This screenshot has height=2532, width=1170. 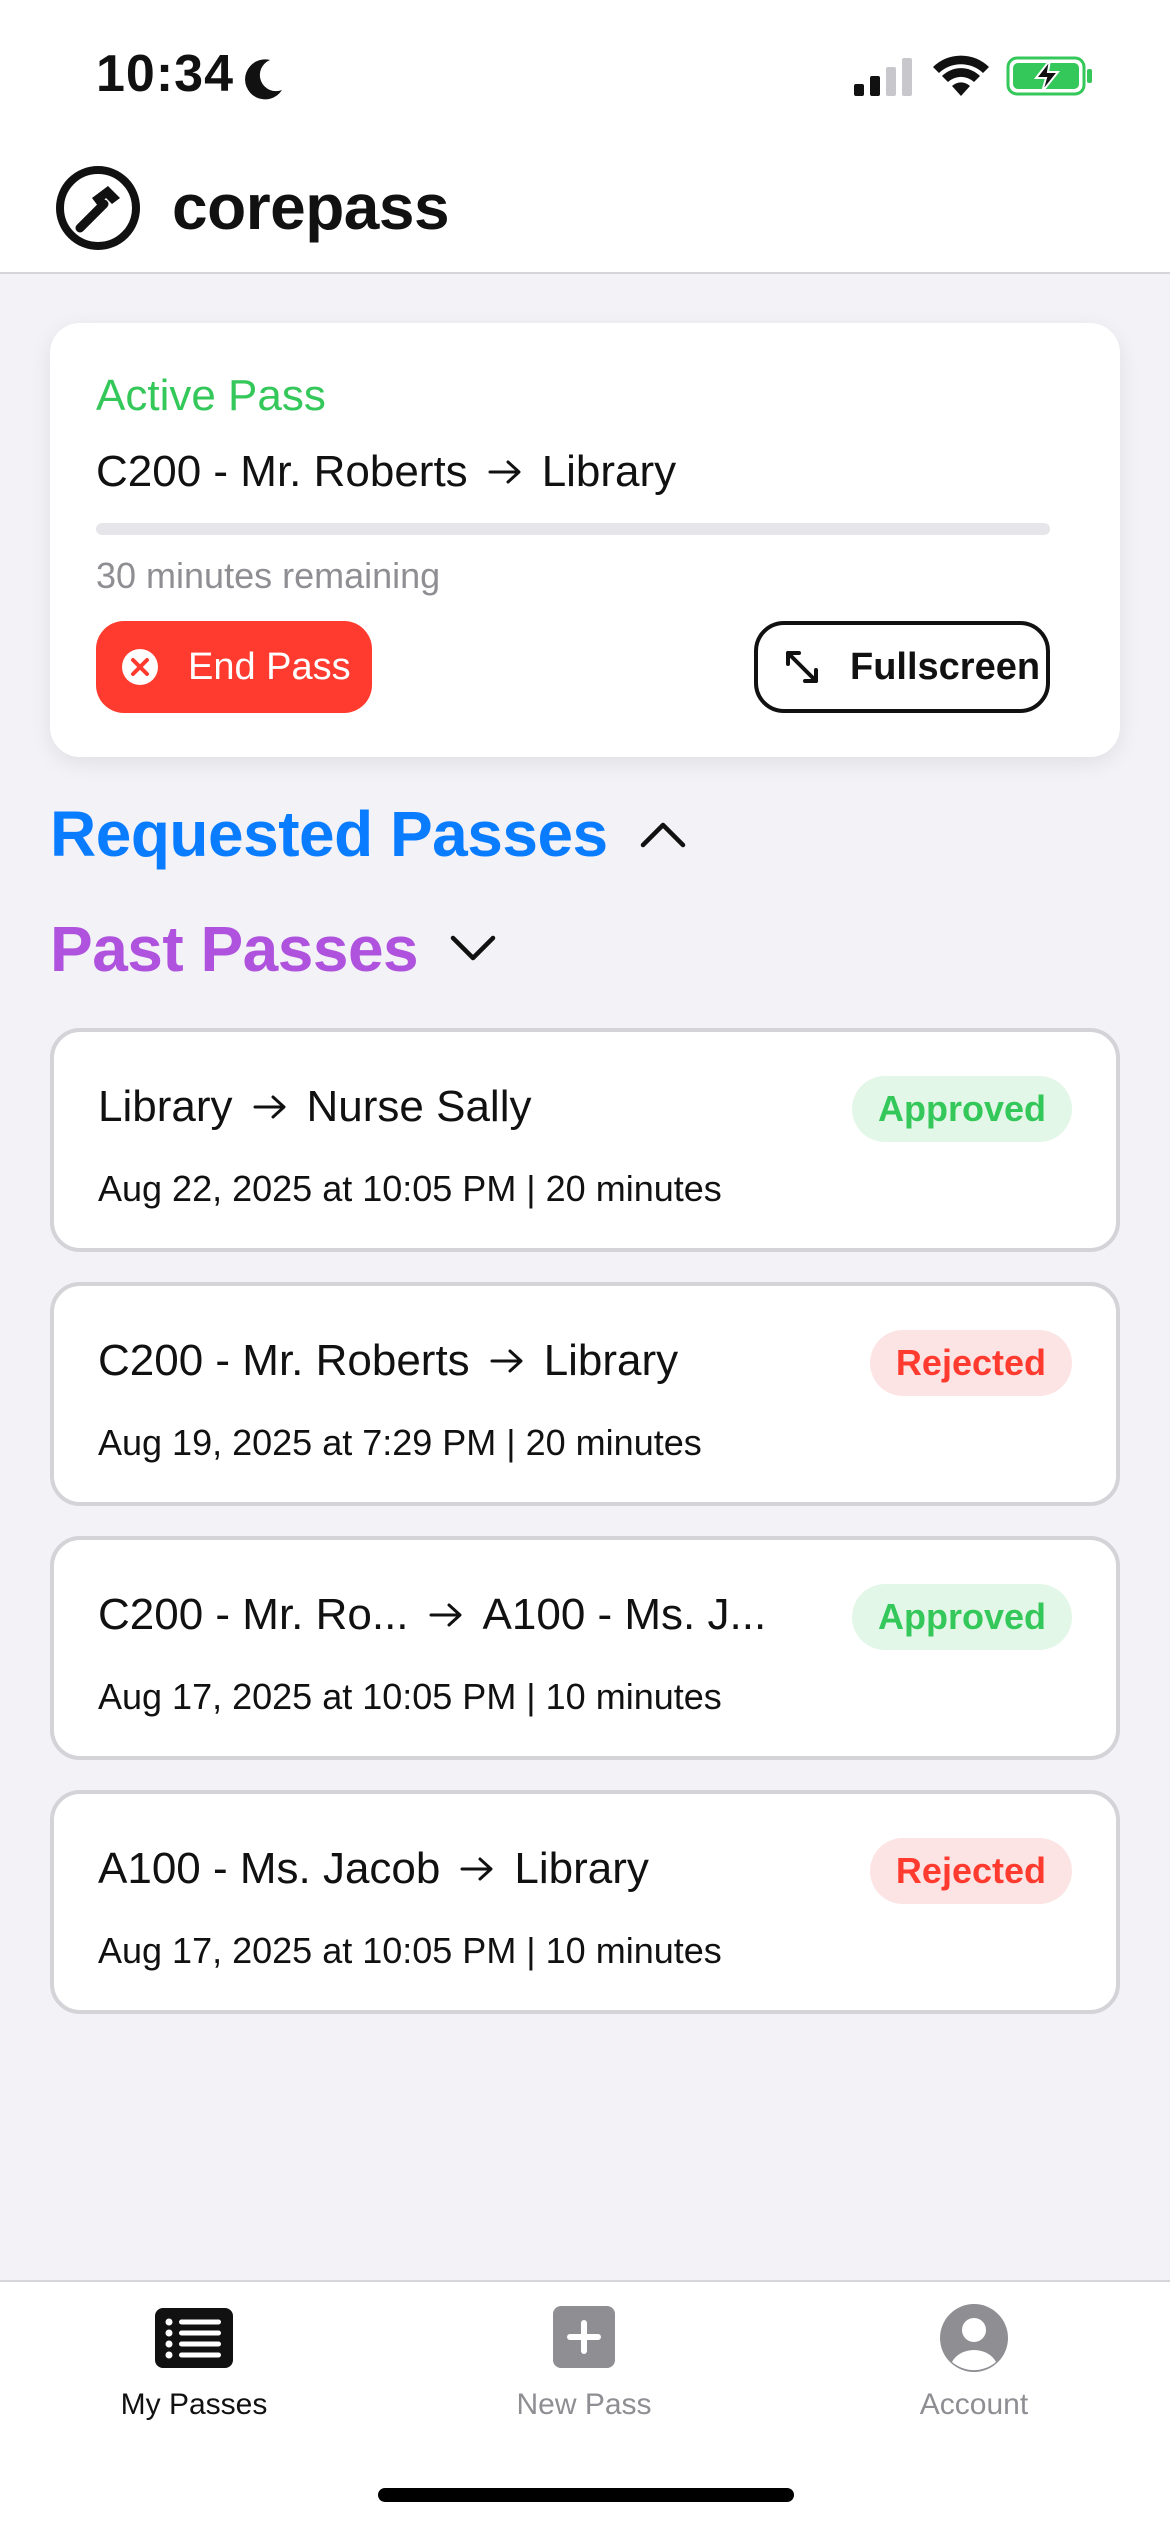 I want to click on route-to: Nurse Sally, so click(x=419, y=1106).